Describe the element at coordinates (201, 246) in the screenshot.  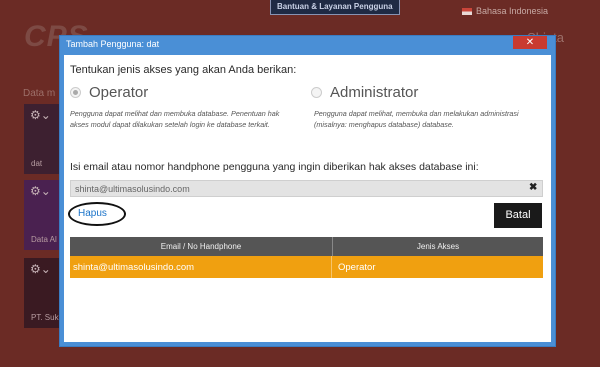
I see `column-header-email: Email / No Handphone` at that location.